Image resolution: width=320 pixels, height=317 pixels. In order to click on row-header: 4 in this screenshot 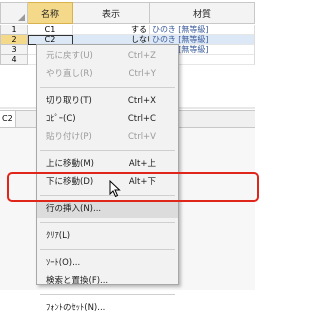, I will do `click(14, 60)`.